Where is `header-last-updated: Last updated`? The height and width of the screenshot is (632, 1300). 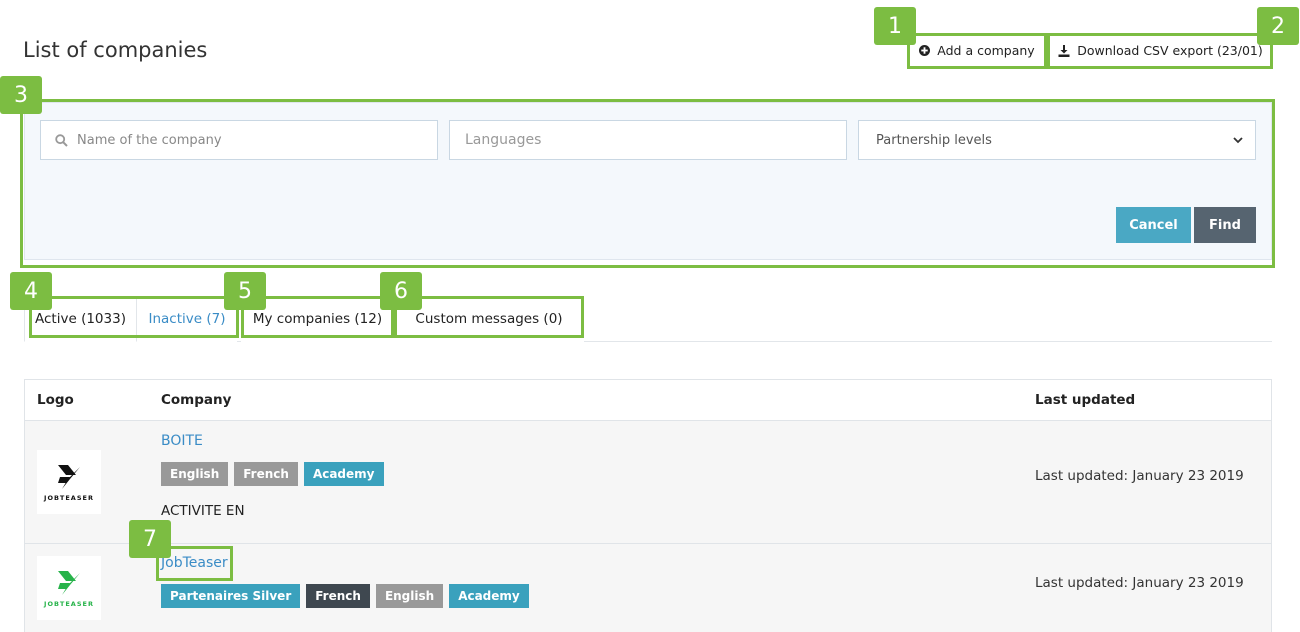 header-last-updated: Last updated is located at coordinates (1085, 400).